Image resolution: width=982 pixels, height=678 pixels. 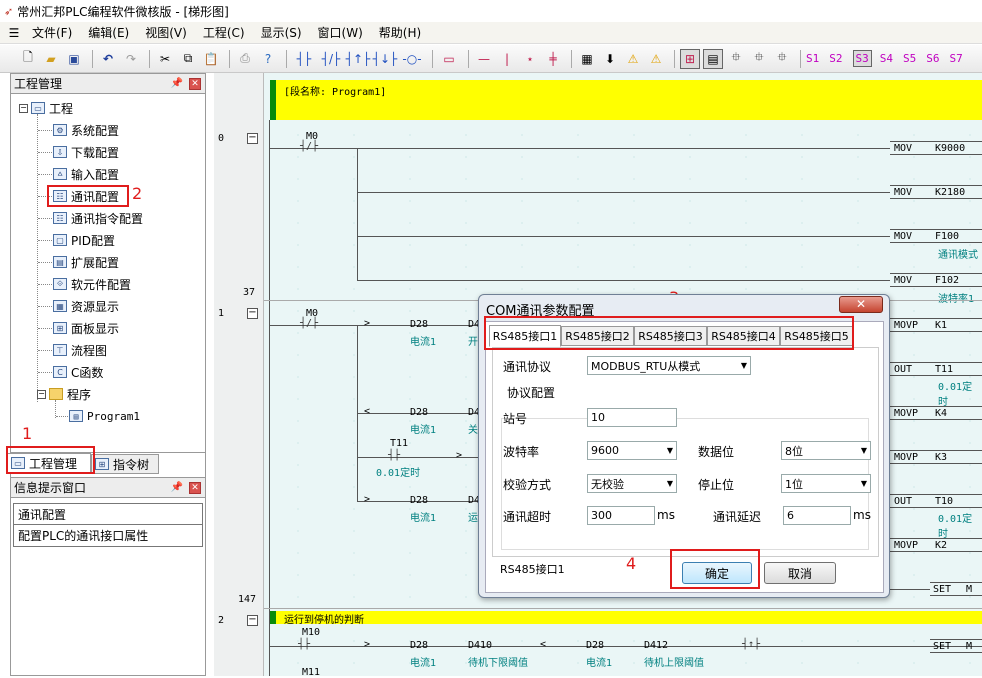 What do you see at coordinates (358, 59) in the screenshot?
I see `contact-rise-icon: ┤↑├` at bounding box center [358, 59].